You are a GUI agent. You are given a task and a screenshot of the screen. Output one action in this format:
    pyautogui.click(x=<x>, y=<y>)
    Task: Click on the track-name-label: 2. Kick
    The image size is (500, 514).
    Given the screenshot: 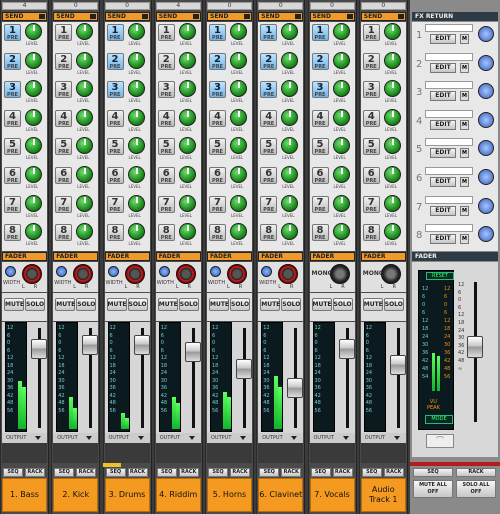 What is the action you would take?
    pyautogui.click(x=76, y=495)
    